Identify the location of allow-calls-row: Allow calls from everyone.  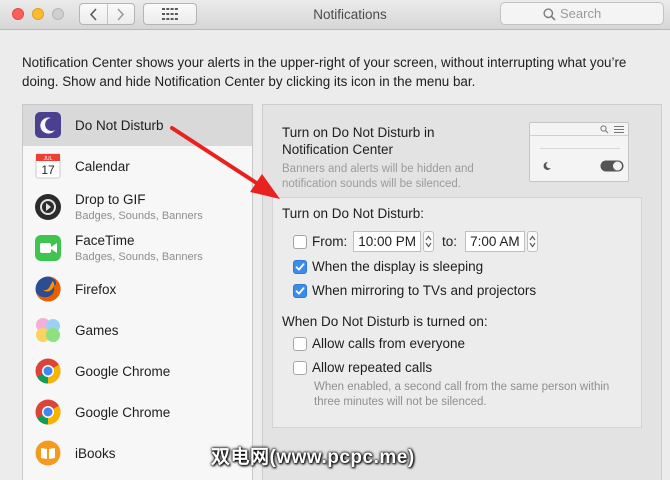
(379, 343).